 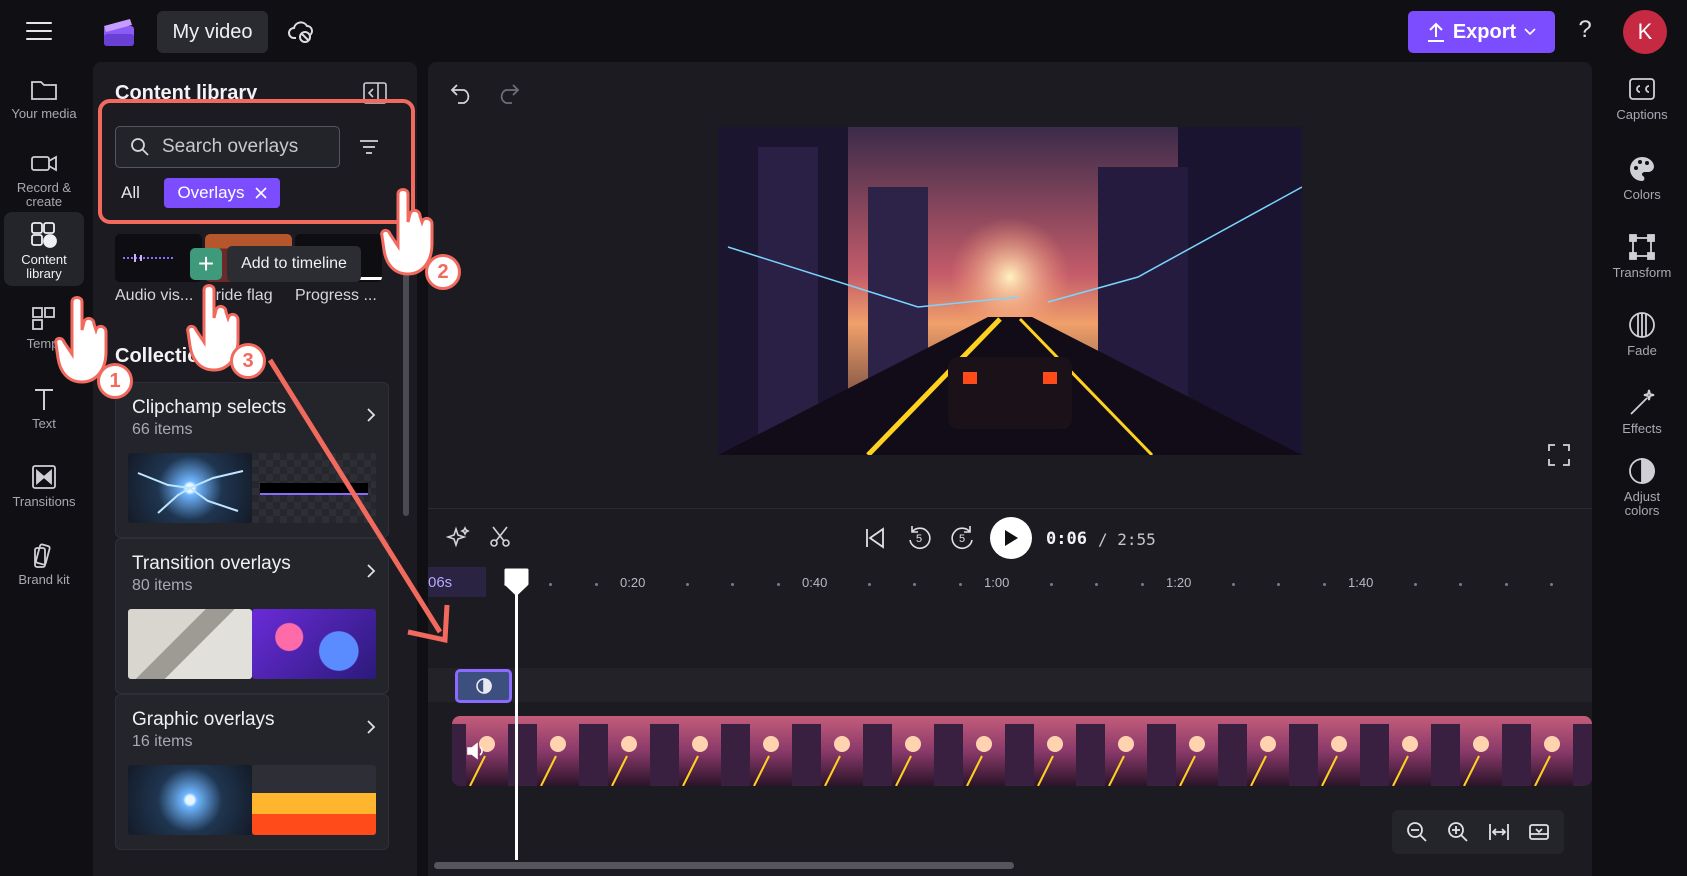 What do you see at coordinates (1011, 538) in the screenshot?
I see `play-button` at bounding box center [1011, 538].